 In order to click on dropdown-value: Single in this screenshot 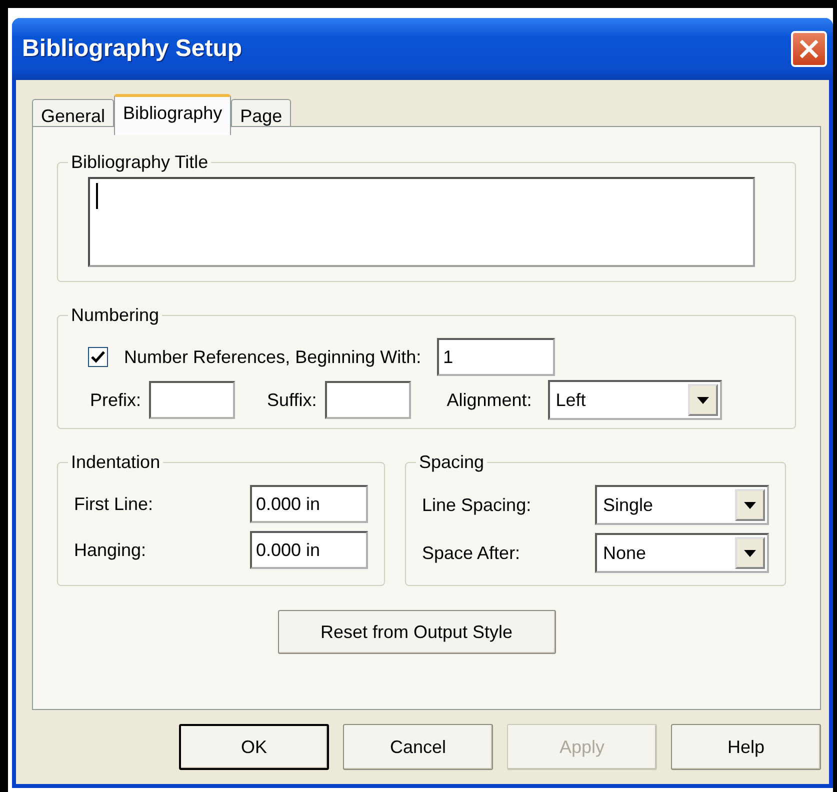, I will do `click(628, 505)`.